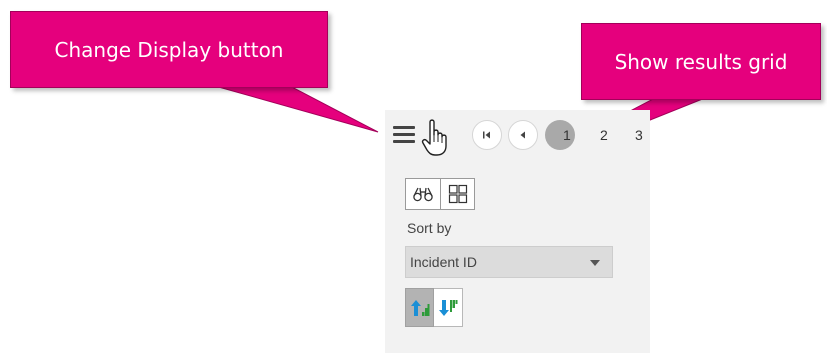  Describe the element at coordinates (443, 262) in the screenshot. I see `sort-by-selected-value: Incident ID` at that location.